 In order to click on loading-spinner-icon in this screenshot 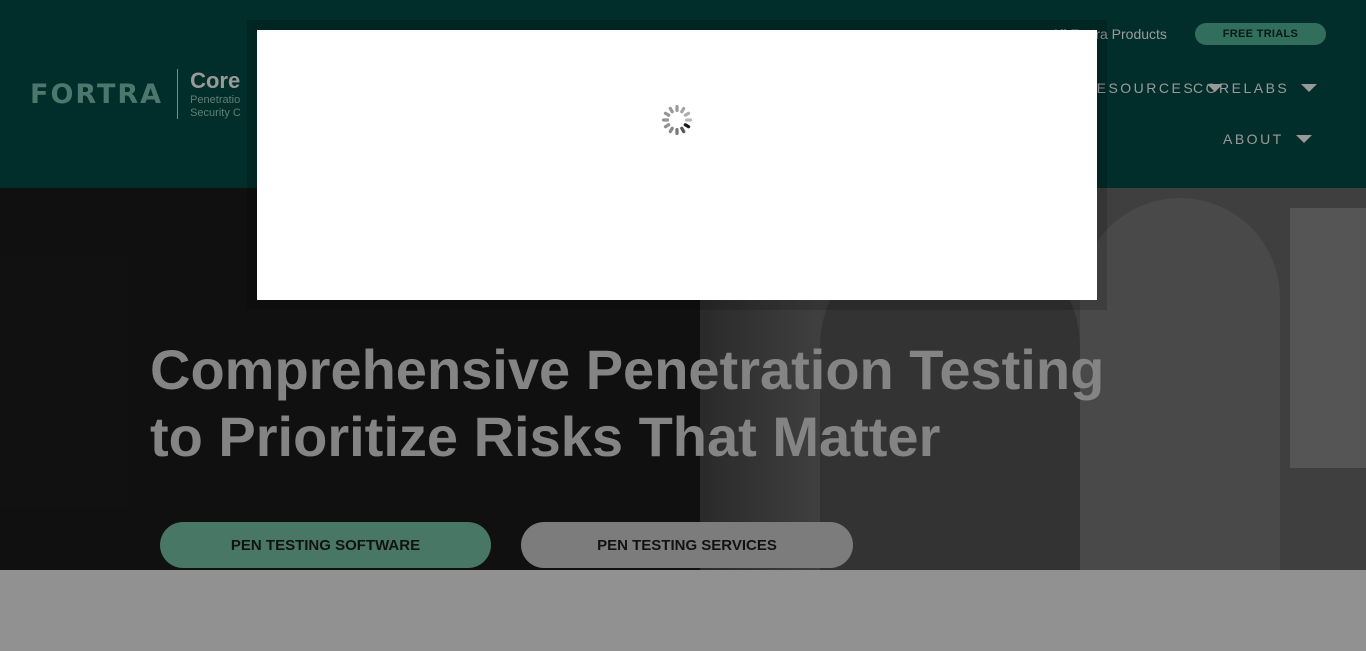, I will do `click(677, 120)`.